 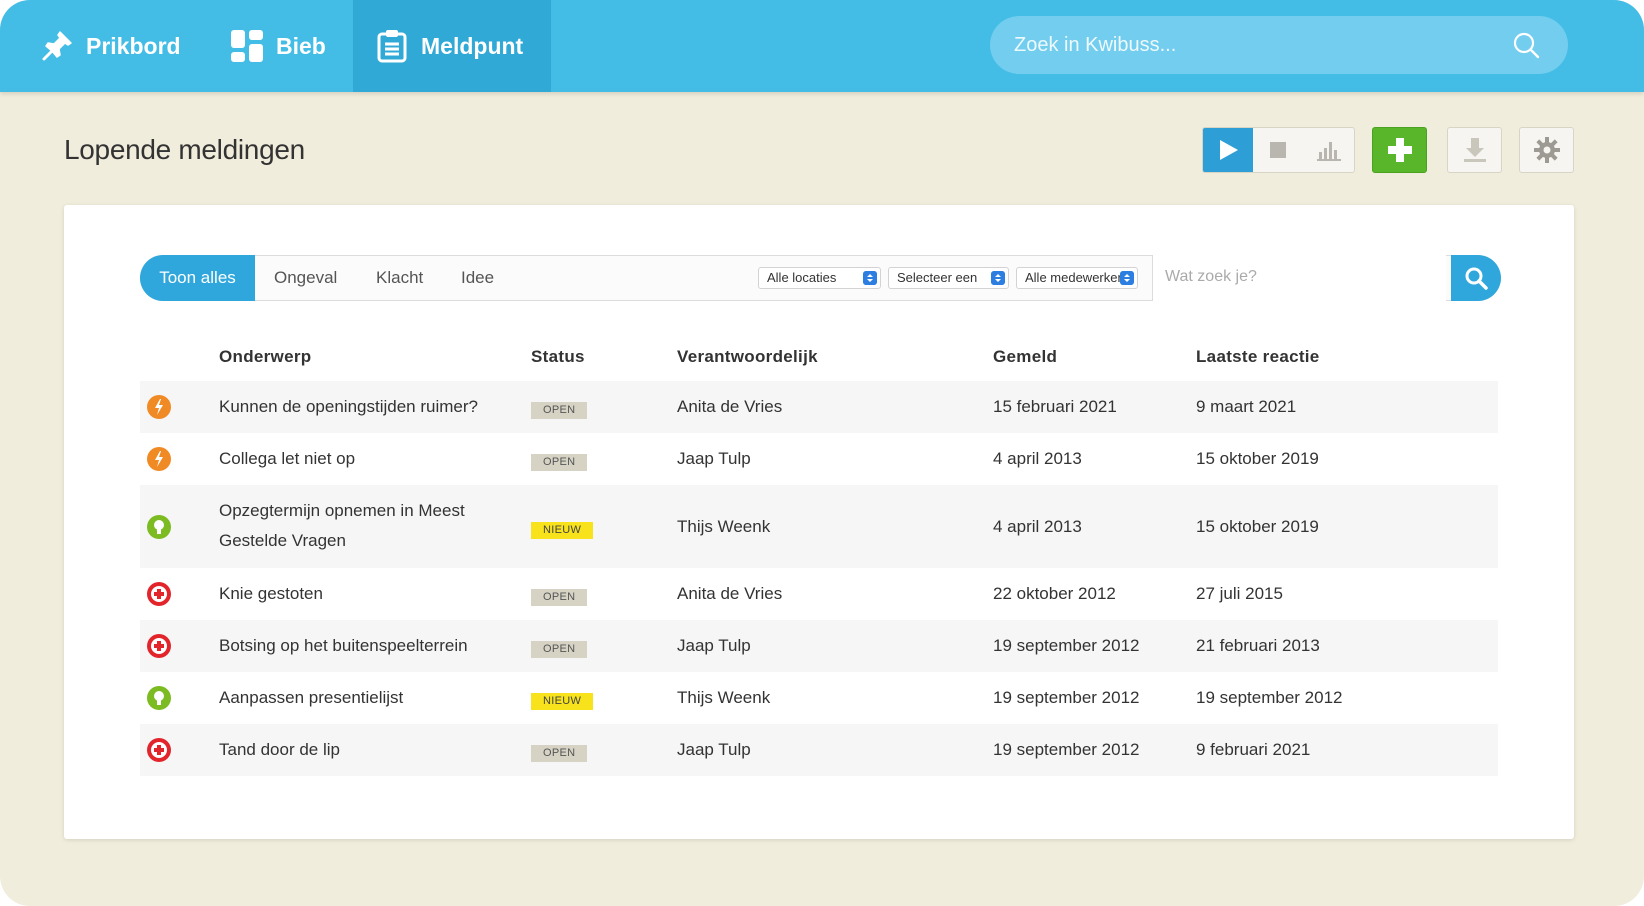 I want to click on row-last-reaction: 9 maart 2021, so click(x=1246, y=406).